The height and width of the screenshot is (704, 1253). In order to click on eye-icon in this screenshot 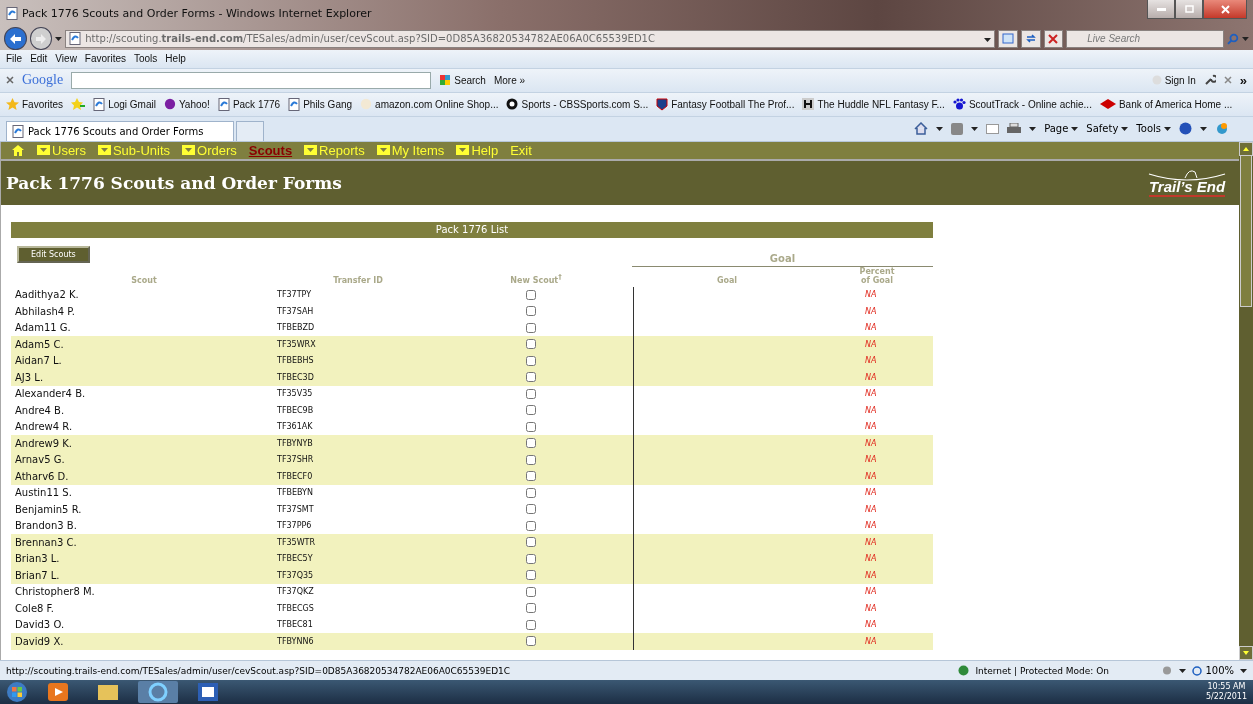, I will do `click(512, 104)`.